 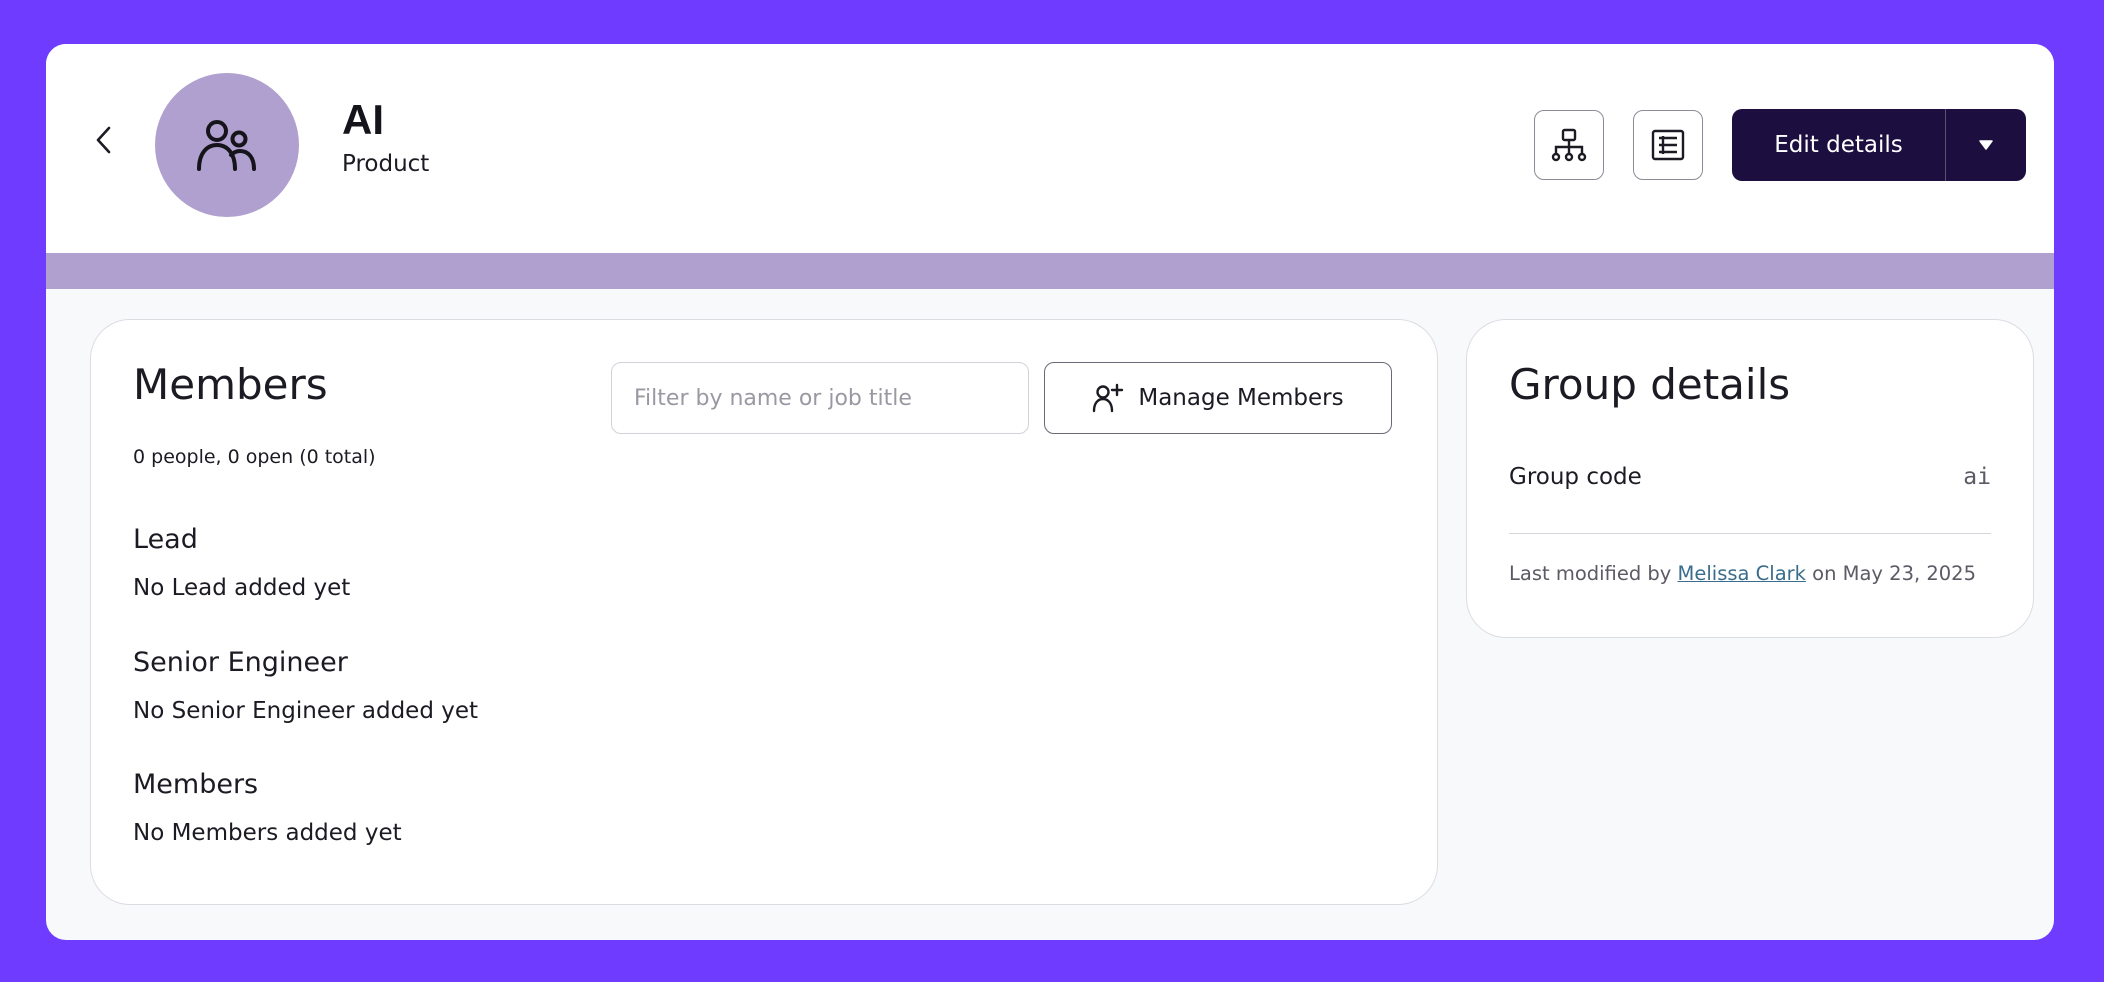 What do you see at coordinates (196, 784) in the screenshot?
I see `role-heading: Members` at bounding box center [196, 784].